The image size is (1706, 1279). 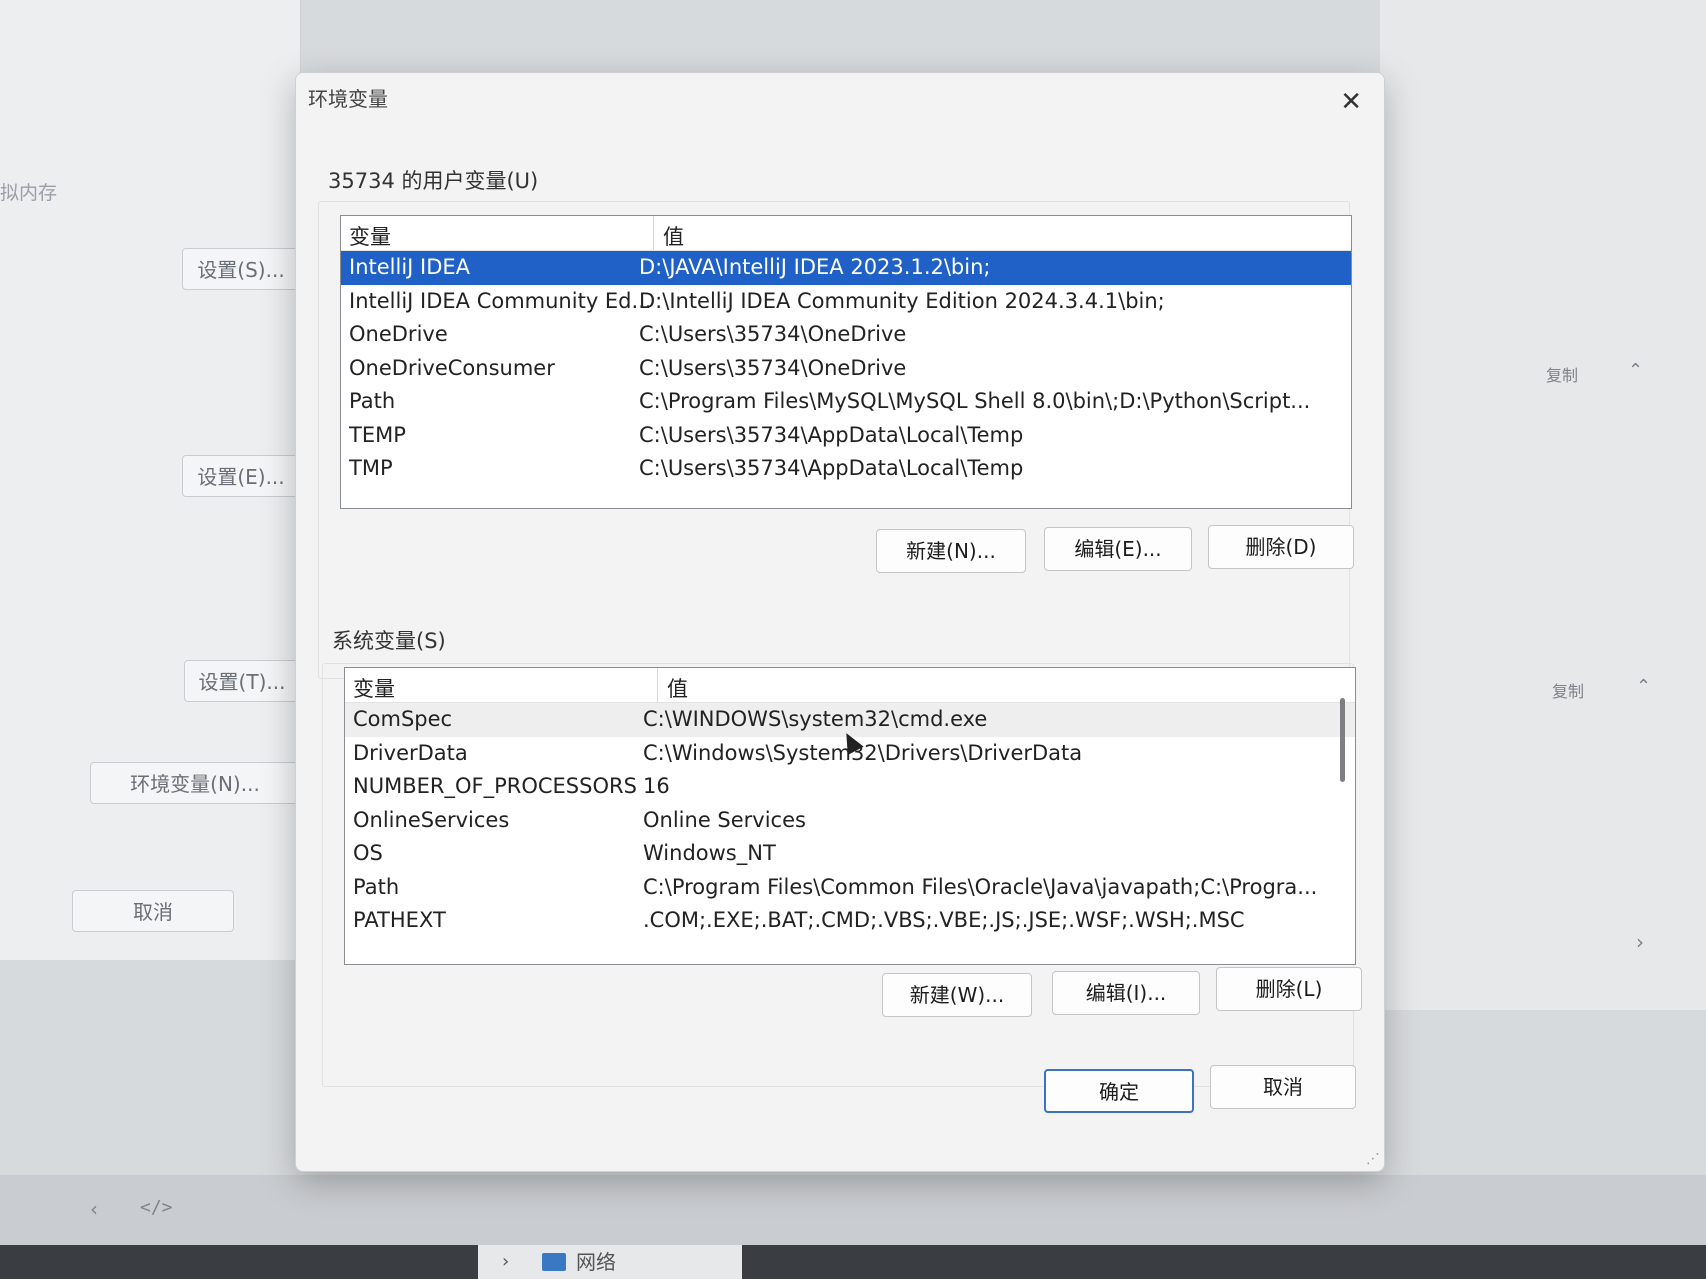 I want to click on variable-row: TEMP C:\Users\35734\AppData\Local\Temp, so click(x=846, y=436).